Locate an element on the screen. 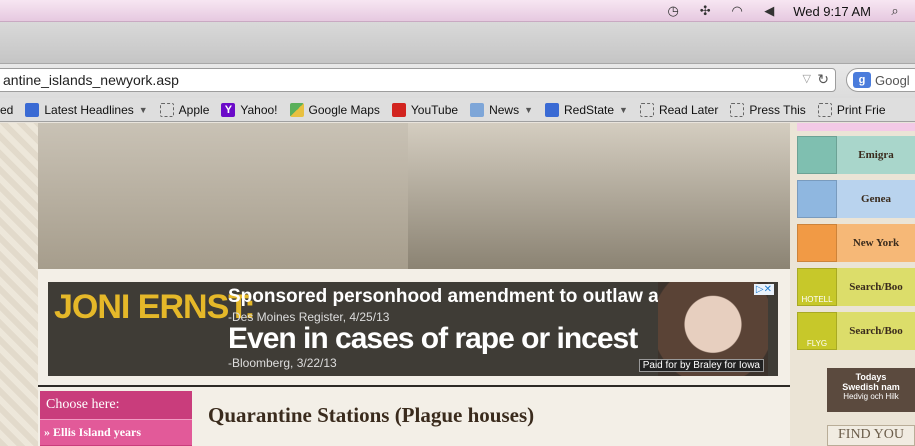  browser-toolbar: antine_islands_newyork.asp ▽ ↻ g Googl is located at coordinates (457, 81).